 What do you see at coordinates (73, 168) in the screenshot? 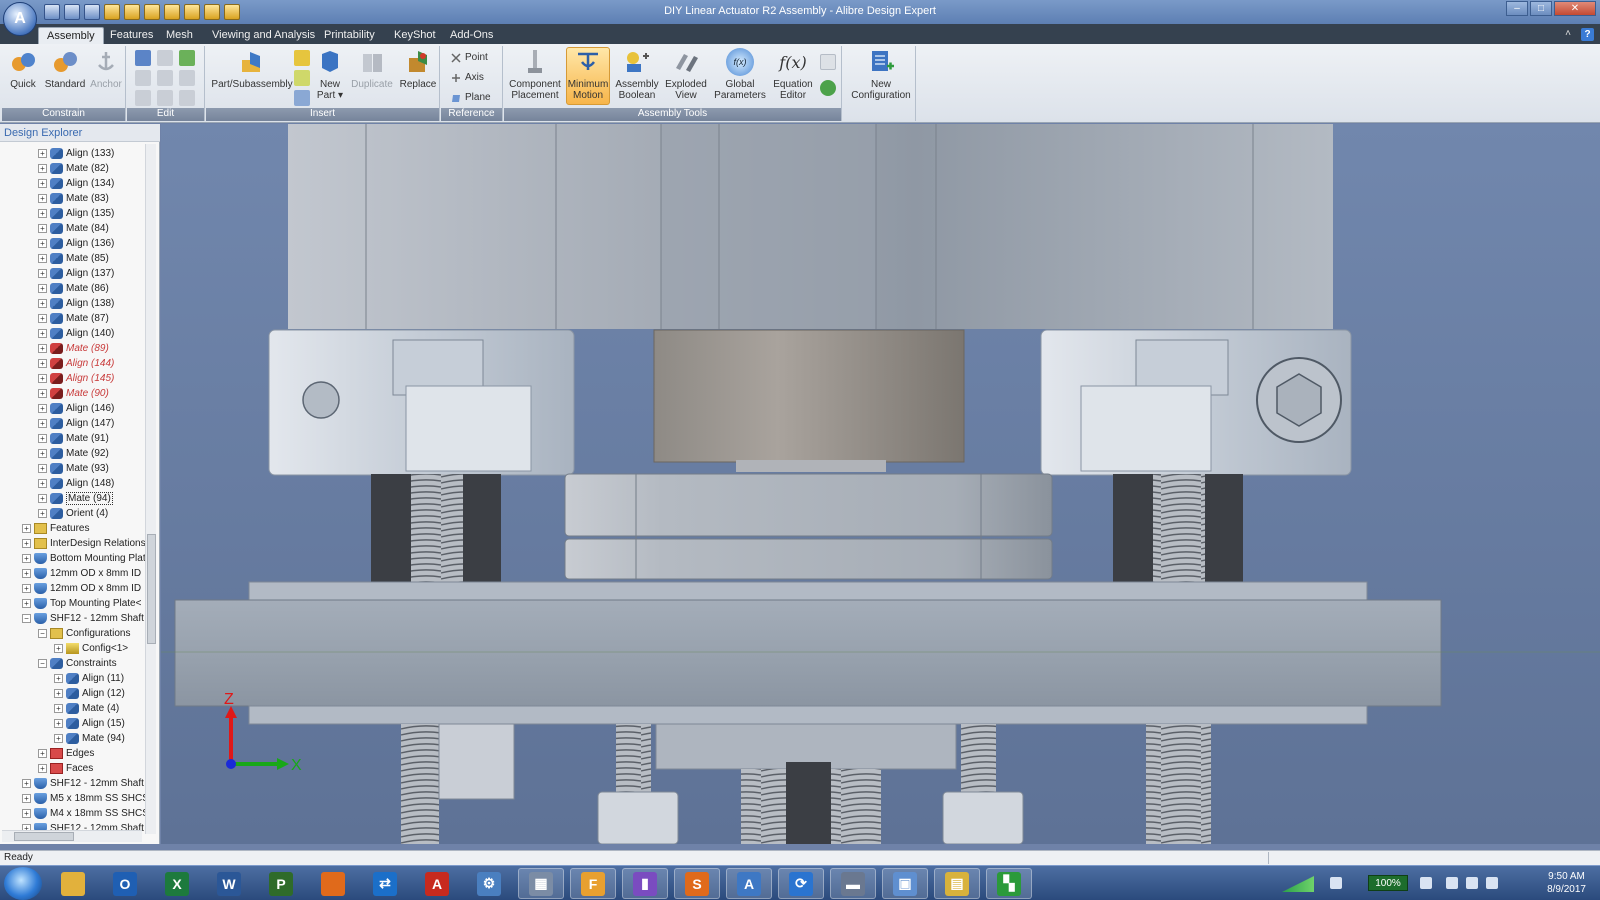
I see `tree-item: + Mate (82)` at bounding box center [73, 168].